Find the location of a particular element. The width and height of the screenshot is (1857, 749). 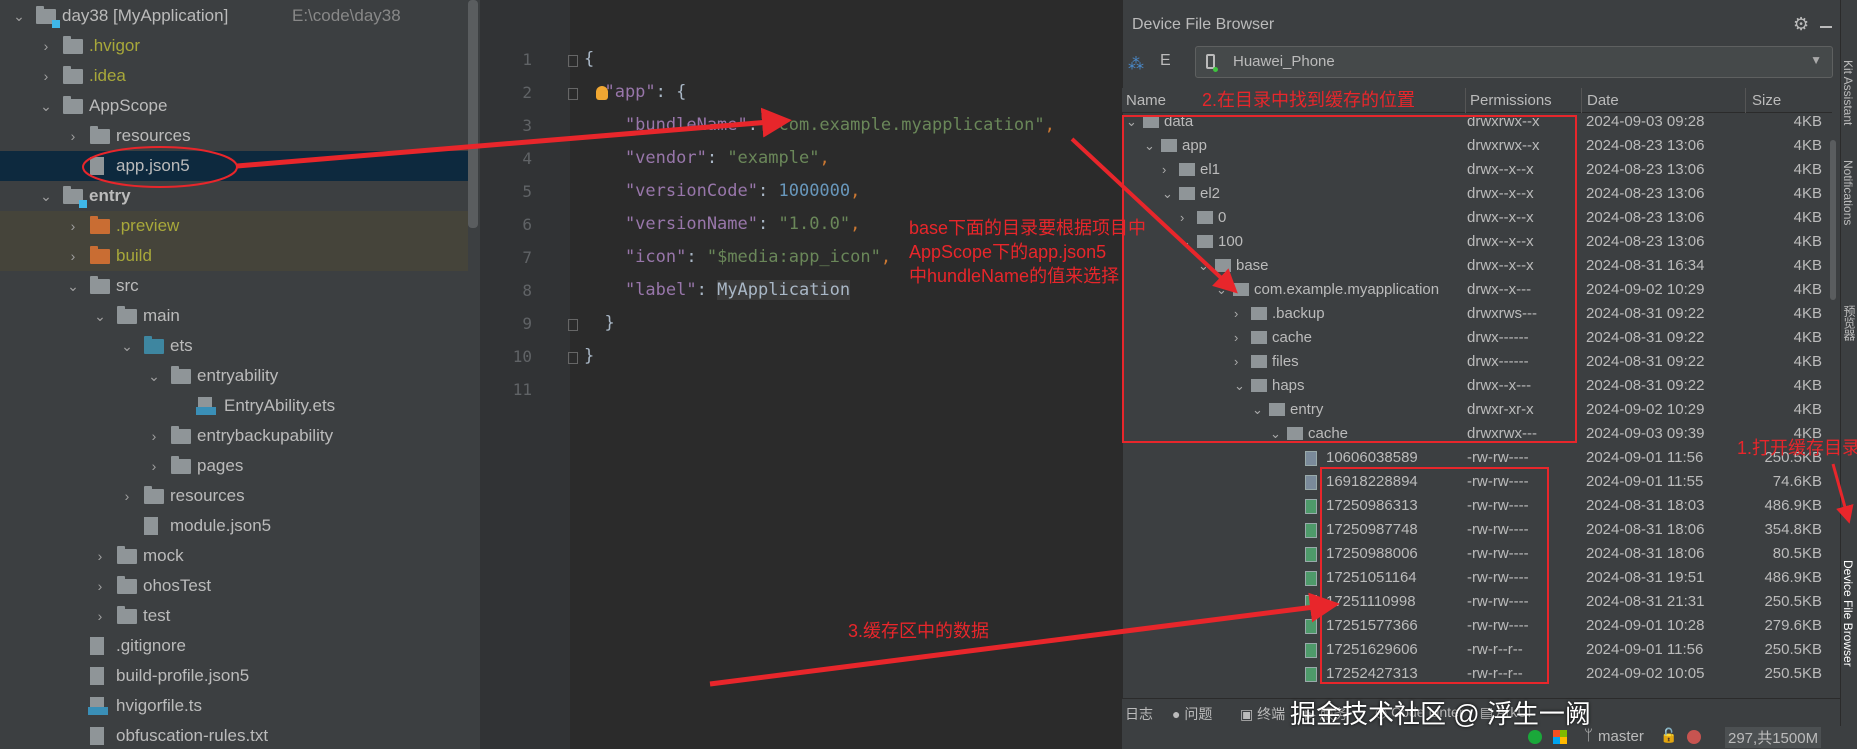

annotation-step2: 2.在目录中找到缓存的位置 is located at coordinates (1309, 100).